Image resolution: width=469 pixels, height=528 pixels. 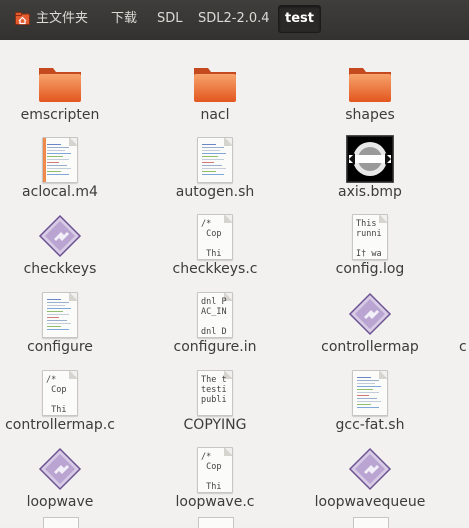 I want to click on file-item: controllermap, so click(x=370, y=321).